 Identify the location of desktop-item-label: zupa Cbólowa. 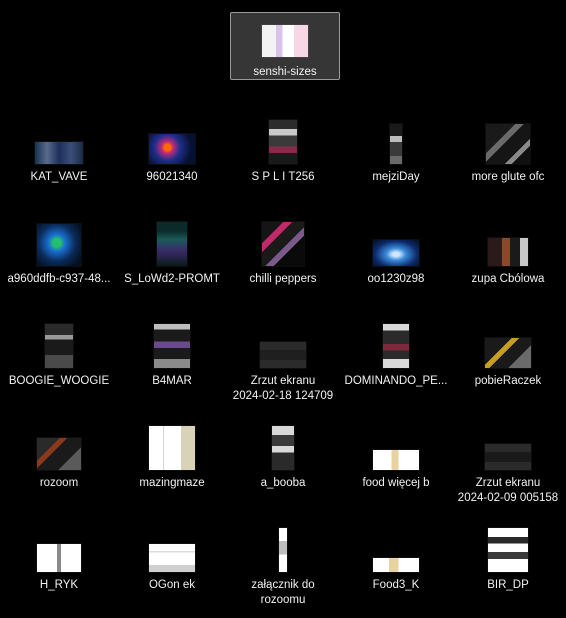
(508, 279).